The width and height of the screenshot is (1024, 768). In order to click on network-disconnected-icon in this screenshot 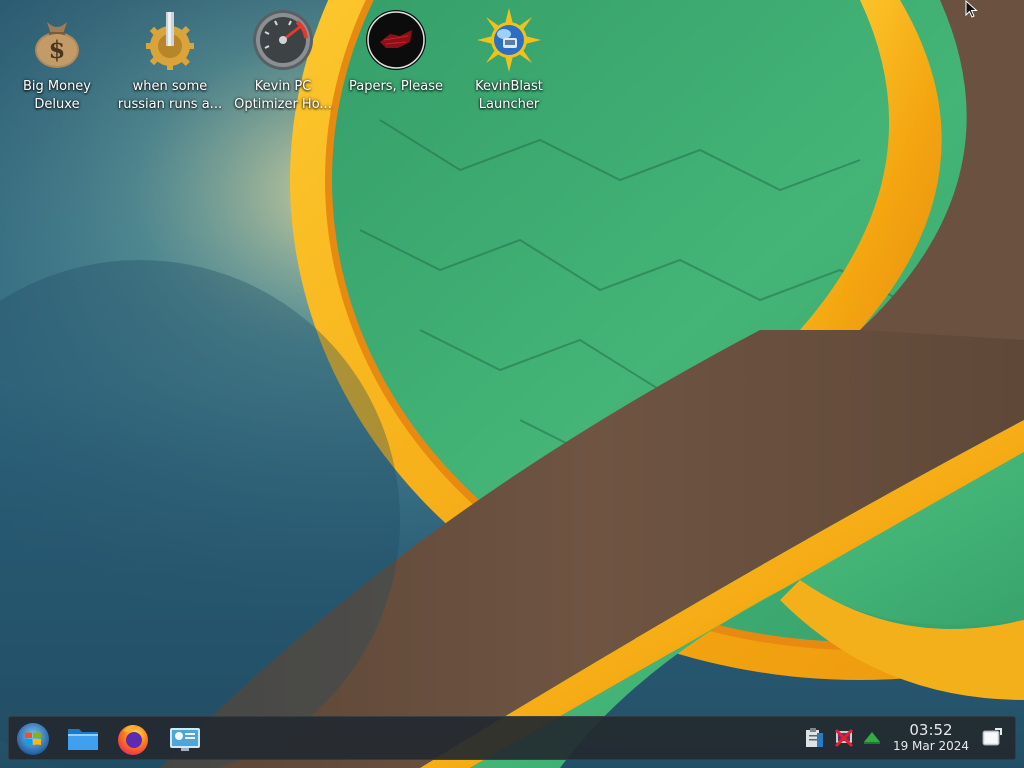, I will do `click(844, 738)`.